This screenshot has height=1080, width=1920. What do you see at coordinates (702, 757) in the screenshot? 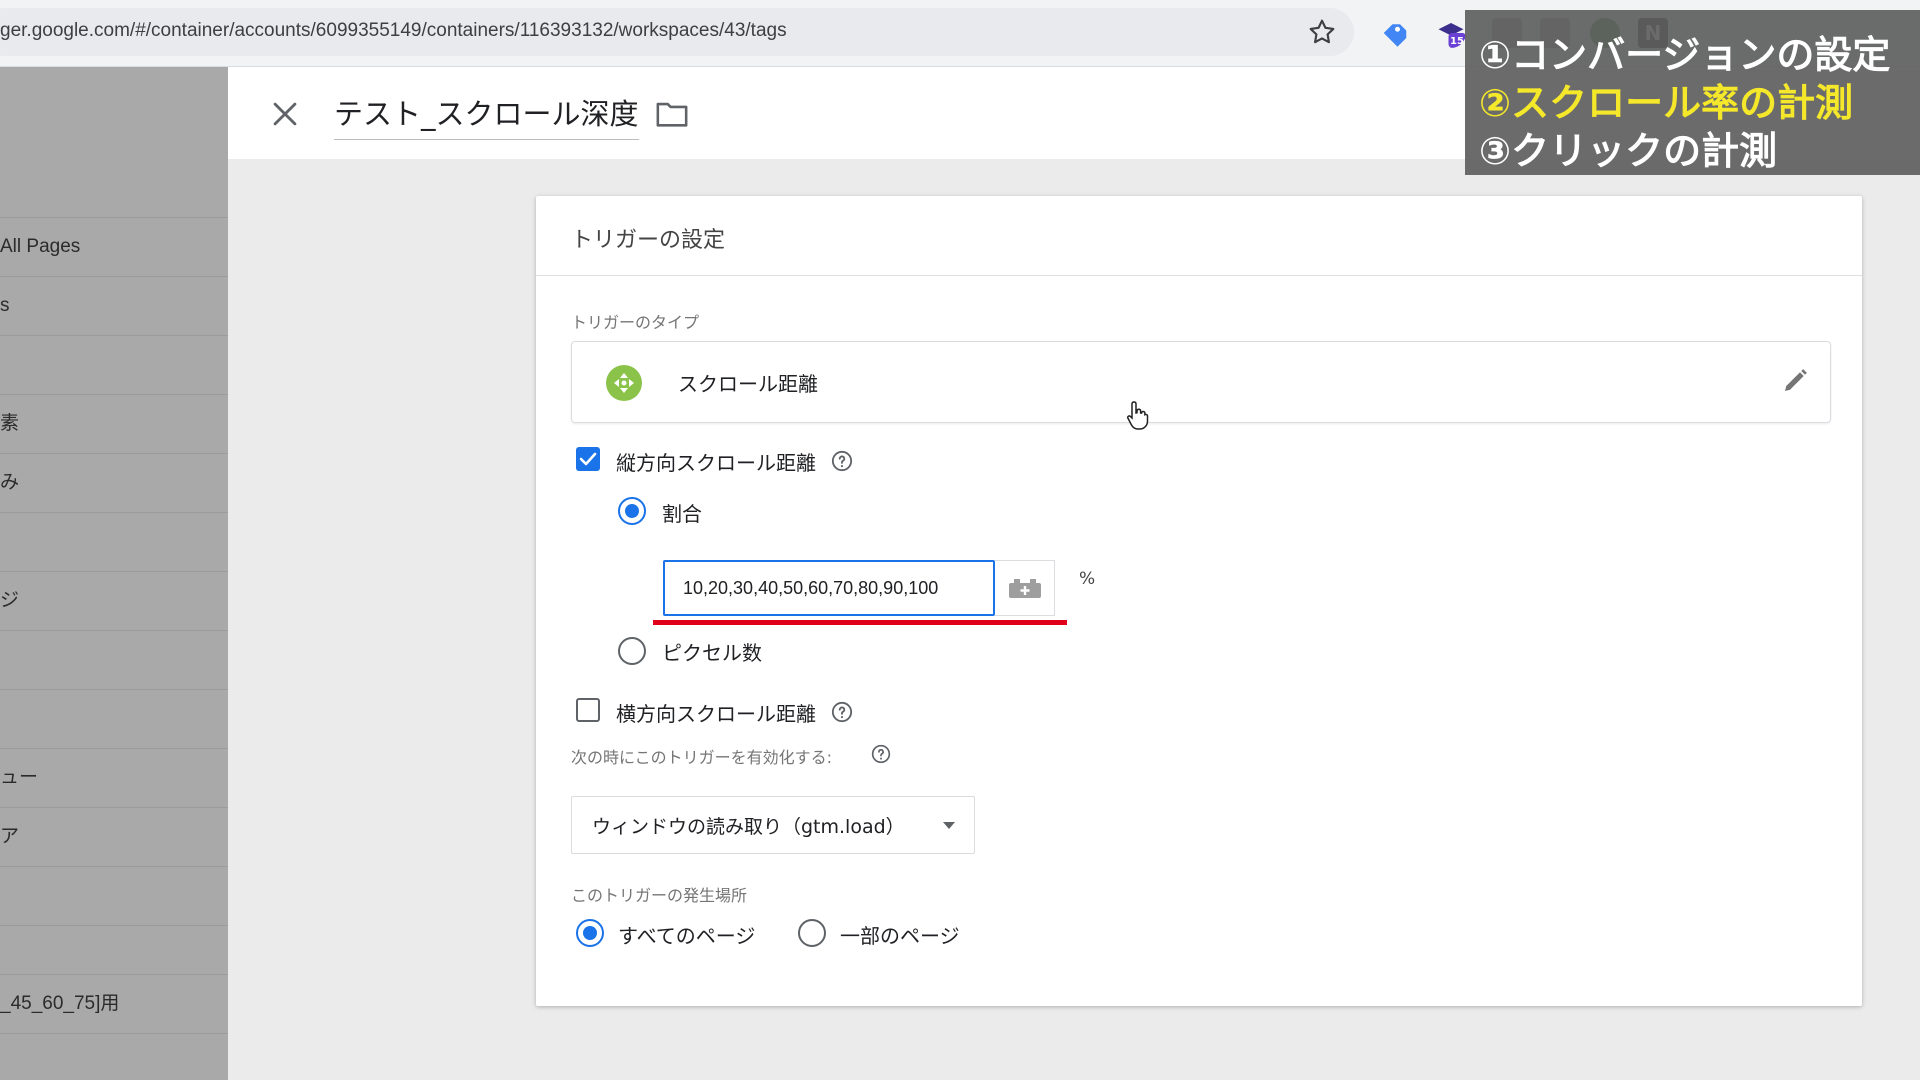
I see `enable-when-label: 次の時にこのトリガーを有効化する:` at bounding box center [702, 757].